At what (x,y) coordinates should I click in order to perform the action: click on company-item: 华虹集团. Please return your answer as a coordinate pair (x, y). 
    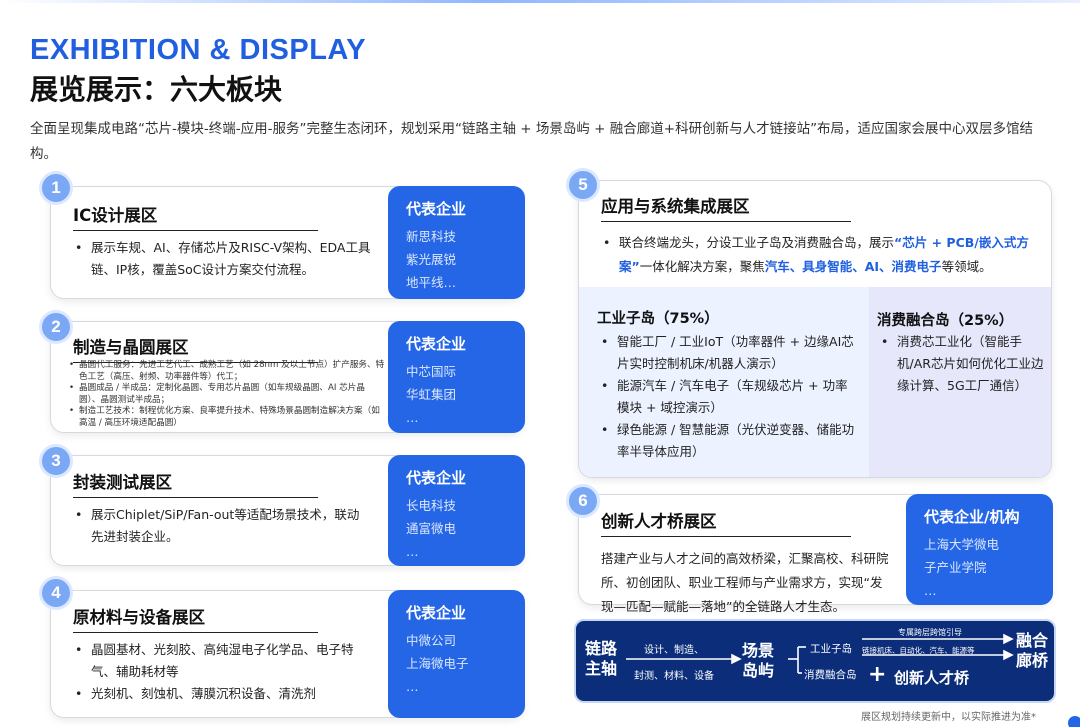
    Looking at the image, I should click on (431, 394).